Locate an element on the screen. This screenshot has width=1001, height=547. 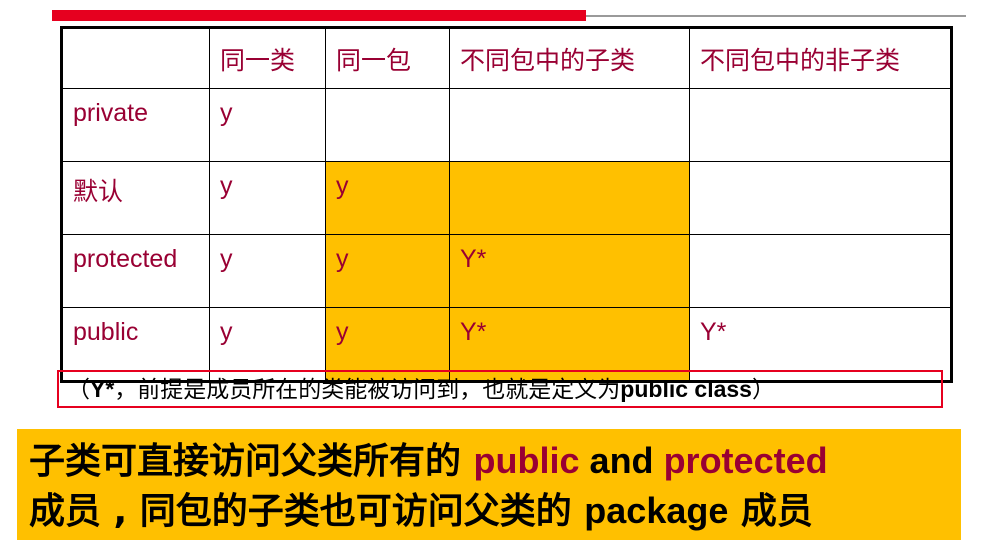
title-accent-bar is located at coordinates (319, 15).